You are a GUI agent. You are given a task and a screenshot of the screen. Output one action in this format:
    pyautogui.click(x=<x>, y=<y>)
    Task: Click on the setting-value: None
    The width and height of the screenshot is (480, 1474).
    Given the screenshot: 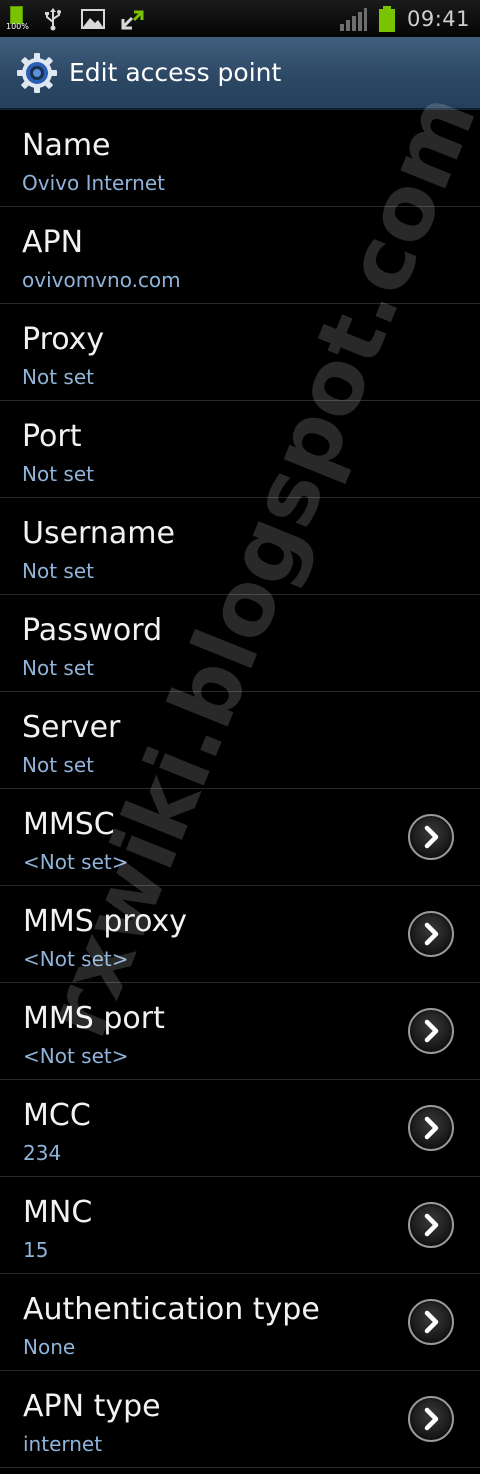 What is the action you would take?
    pyautogui.click(x=49, y=1347)
    